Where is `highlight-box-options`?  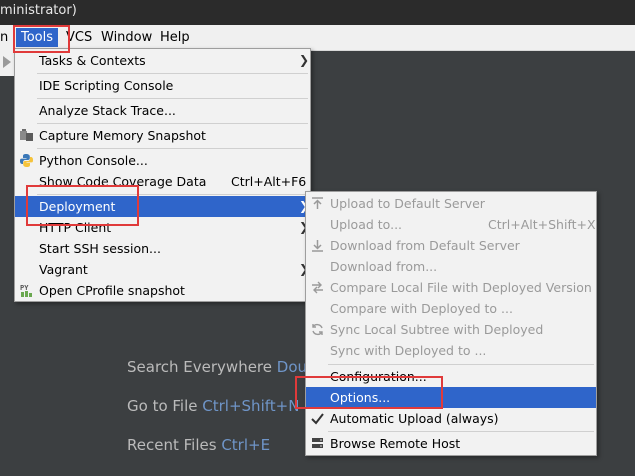 highlight-box-options is located at coordinates (369, 392).